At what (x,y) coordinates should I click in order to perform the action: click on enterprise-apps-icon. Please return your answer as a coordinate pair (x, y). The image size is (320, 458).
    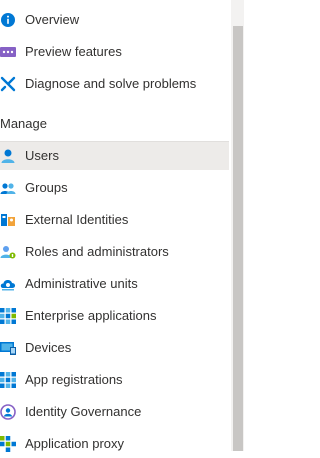
    Looking at the image, I should click on (8, 316).